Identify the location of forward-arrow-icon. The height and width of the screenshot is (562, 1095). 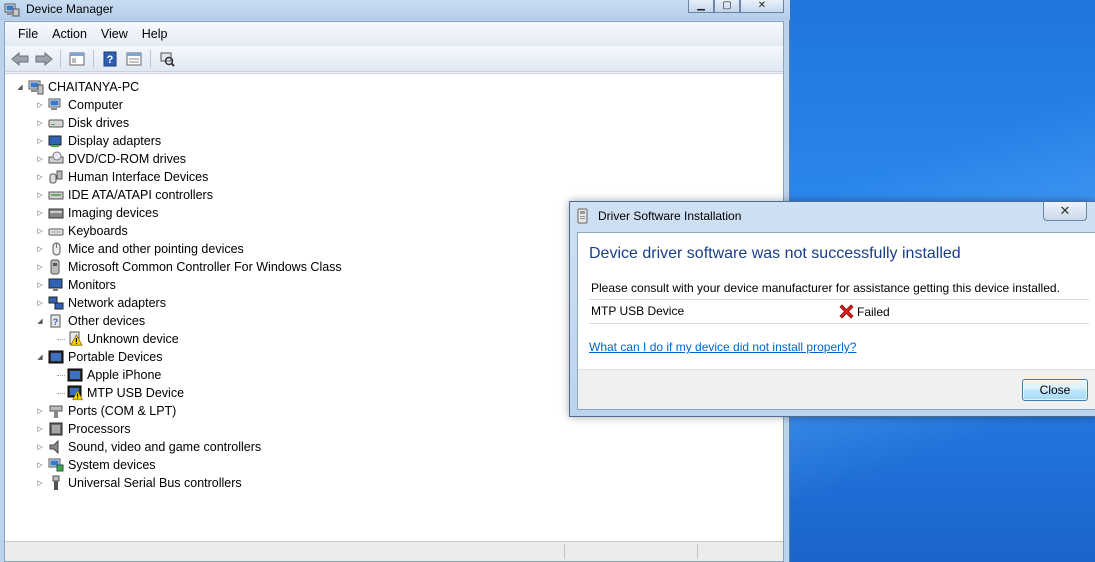
(44, 58).